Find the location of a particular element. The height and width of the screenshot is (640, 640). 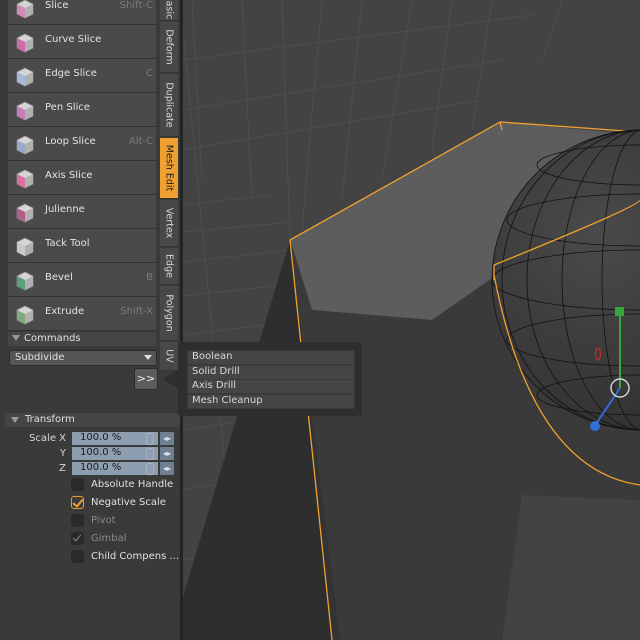

tack-tool-icon is located at coordinates (25, 247).